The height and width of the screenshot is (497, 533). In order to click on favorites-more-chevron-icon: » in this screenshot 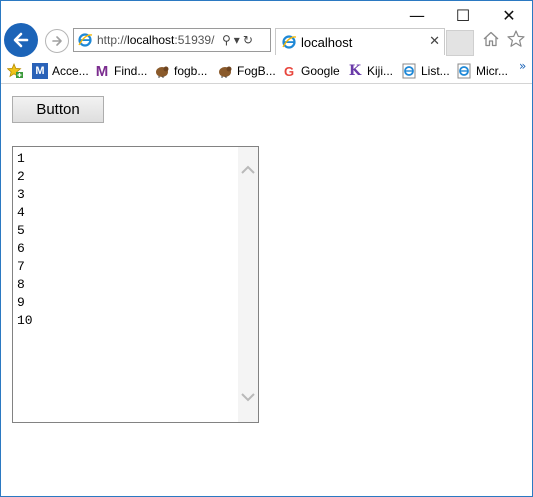, I will do `click(522, 66)`.